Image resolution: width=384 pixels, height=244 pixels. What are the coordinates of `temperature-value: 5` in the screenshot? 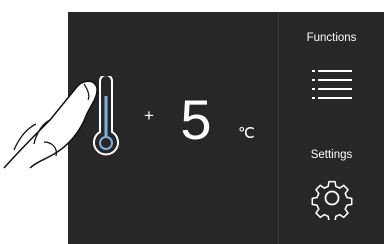 It's located at (196, 119).